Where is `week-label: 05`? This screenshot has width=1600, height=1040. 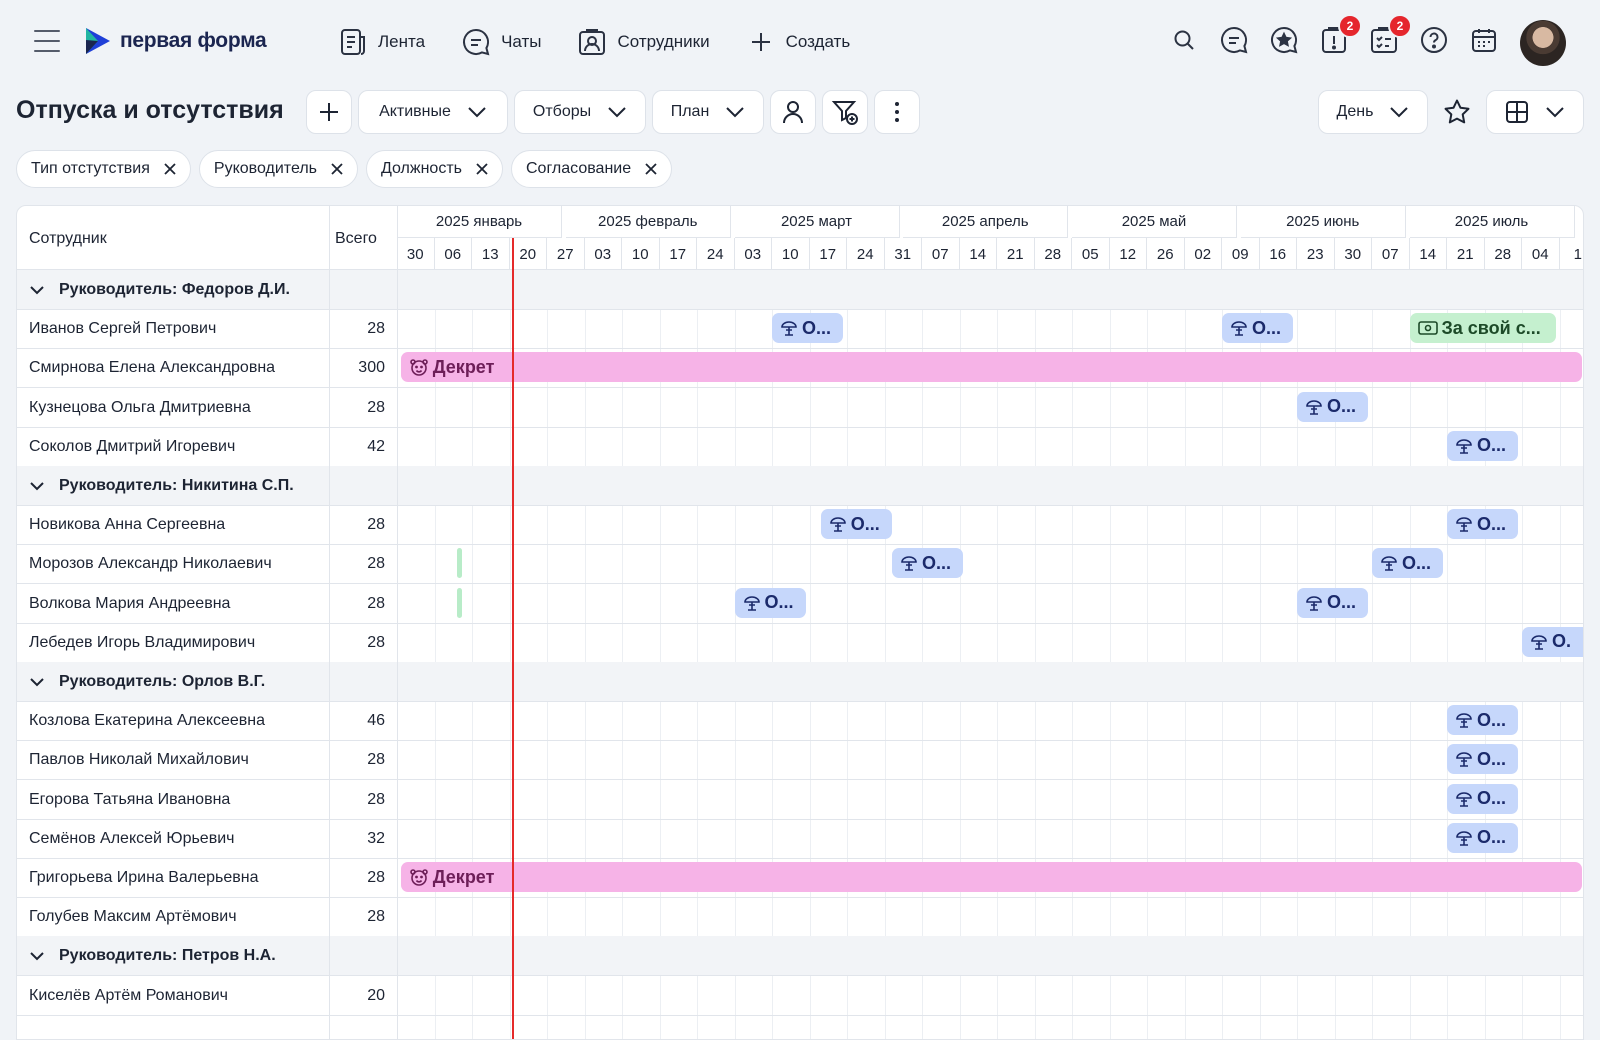
week-label: 05 is located at coordinates (1091, 254).